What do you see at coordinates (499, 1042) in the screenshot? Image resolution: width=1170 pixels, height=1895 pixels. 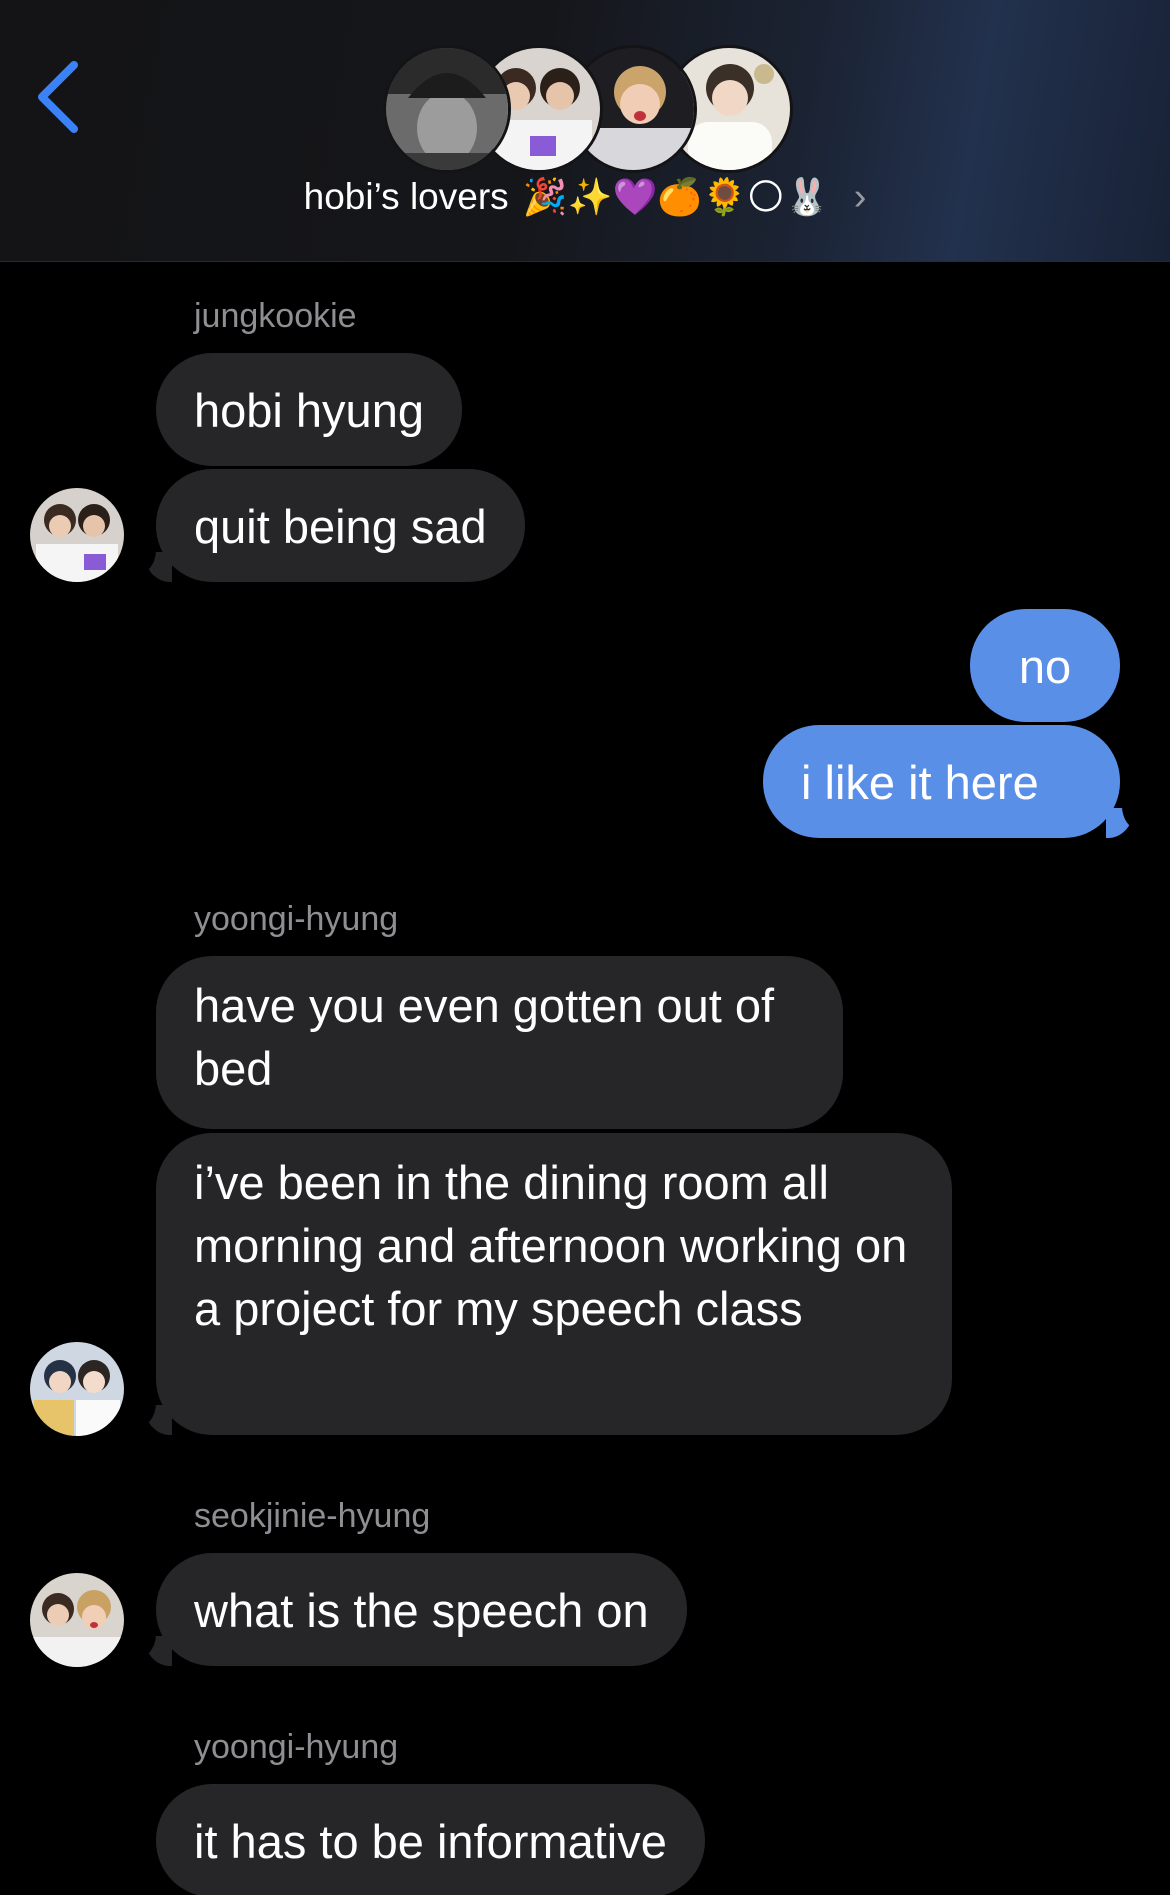 I see `message-bubble-incoming: have you even gotten out of bed` at bounding box center [499, 1042].